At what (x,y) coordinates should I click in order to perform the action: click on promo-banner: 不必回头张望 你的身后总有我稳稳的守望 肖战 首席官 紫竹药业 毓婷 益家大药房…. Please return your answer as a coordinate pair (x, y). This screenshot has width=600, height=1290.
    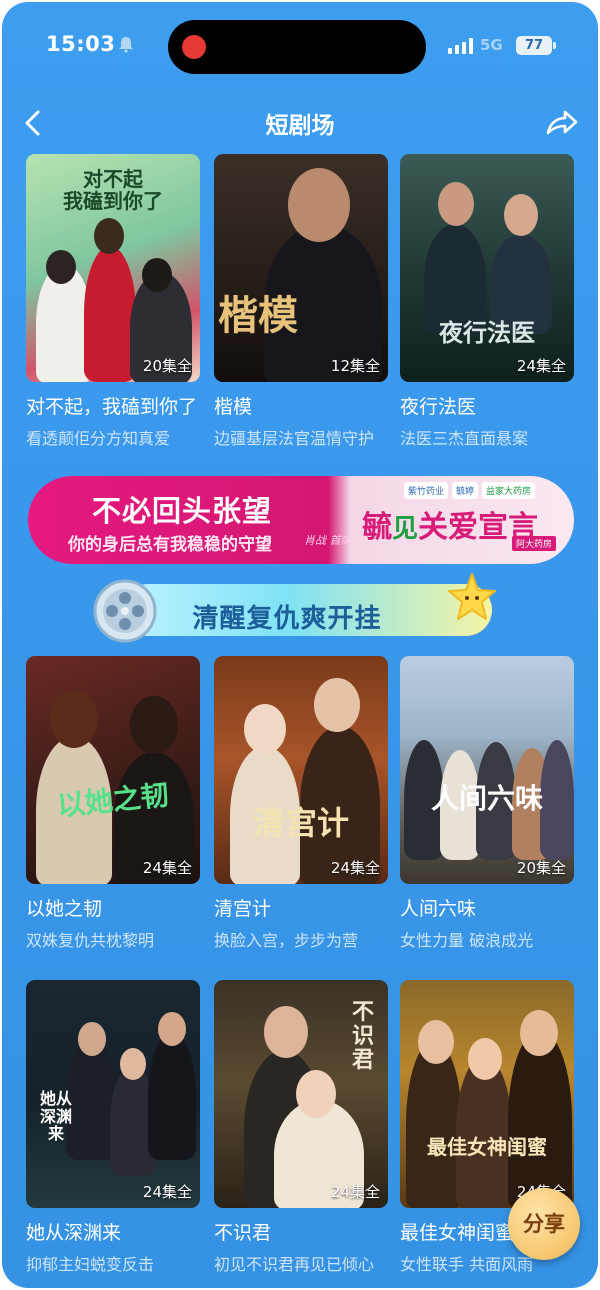
    Looking at the image, I should click on (301, 520).